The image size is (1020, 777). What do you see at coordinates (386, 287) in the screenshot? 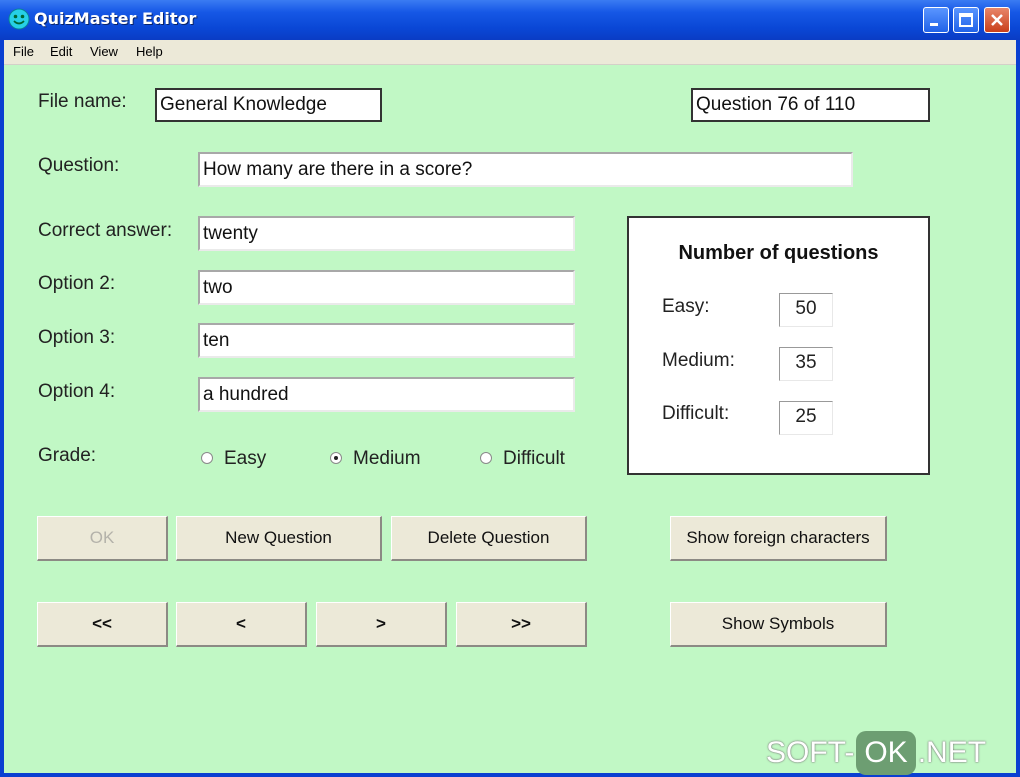
I see `option-2-field` at bounding box center [386, 287].